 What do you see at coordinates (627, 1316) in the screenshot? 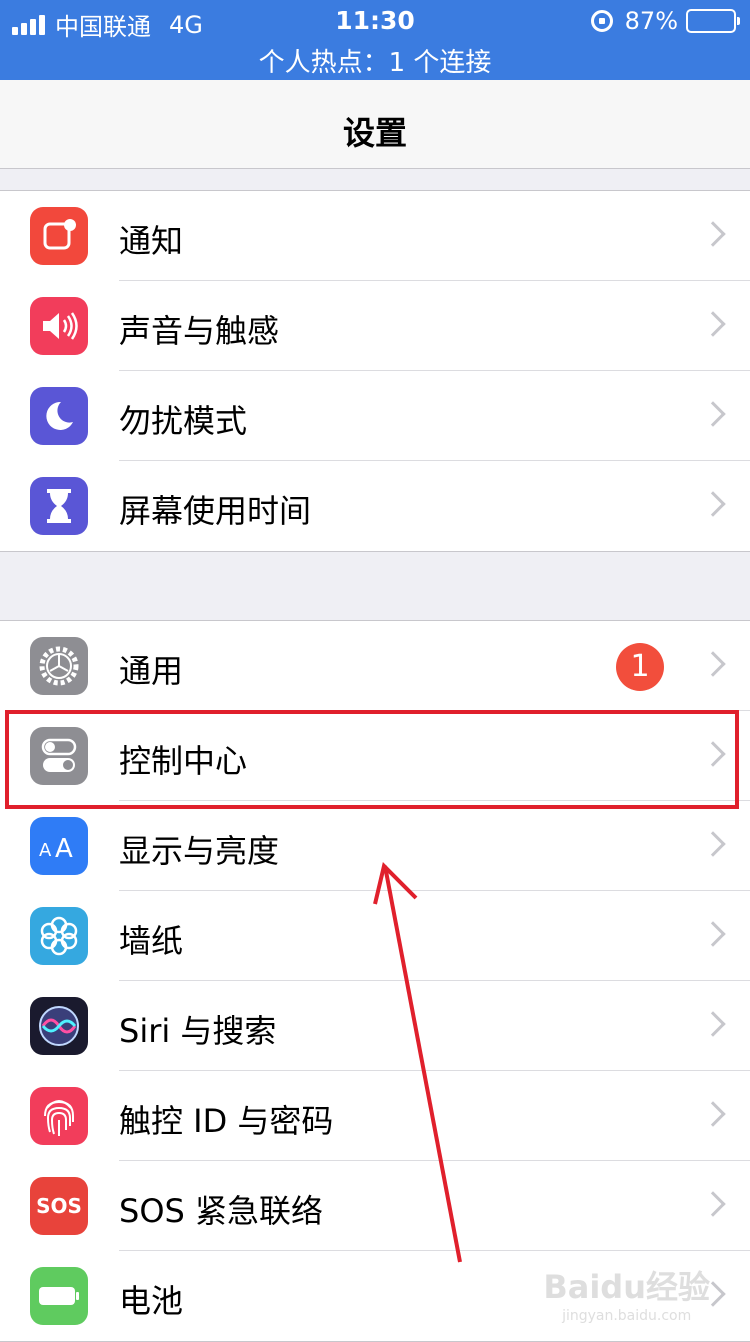
I see `watermark-url: jingyan.baidu.com` at bounding box center [627, 1316].